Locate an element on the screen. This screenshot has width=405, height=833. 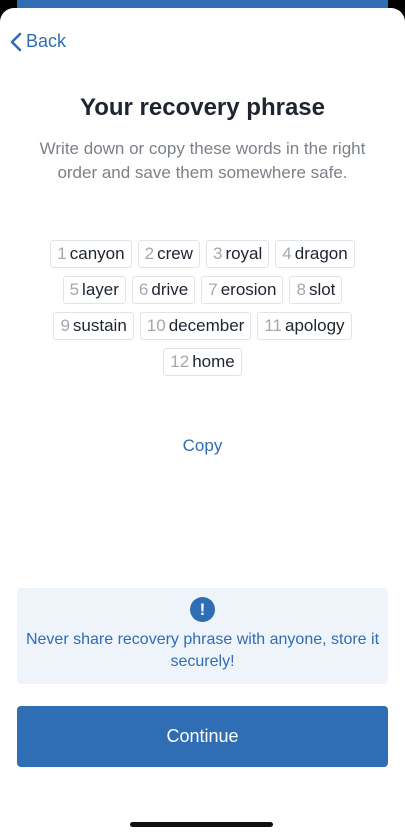
continue-button: Continue is located at coordinates (202, 736).